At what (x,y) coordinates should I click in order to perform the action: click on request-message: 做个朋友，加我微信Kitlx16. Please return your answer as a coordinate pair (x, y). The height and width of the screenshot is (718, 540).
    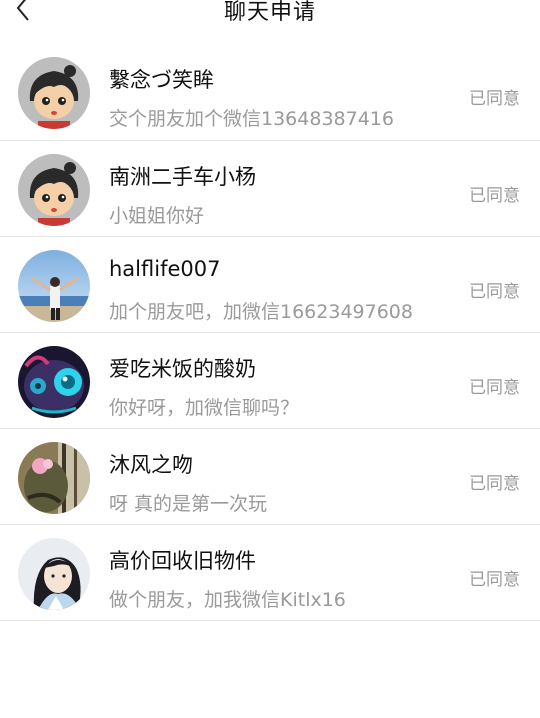
    Looking at the image, I should click on (227, 600).